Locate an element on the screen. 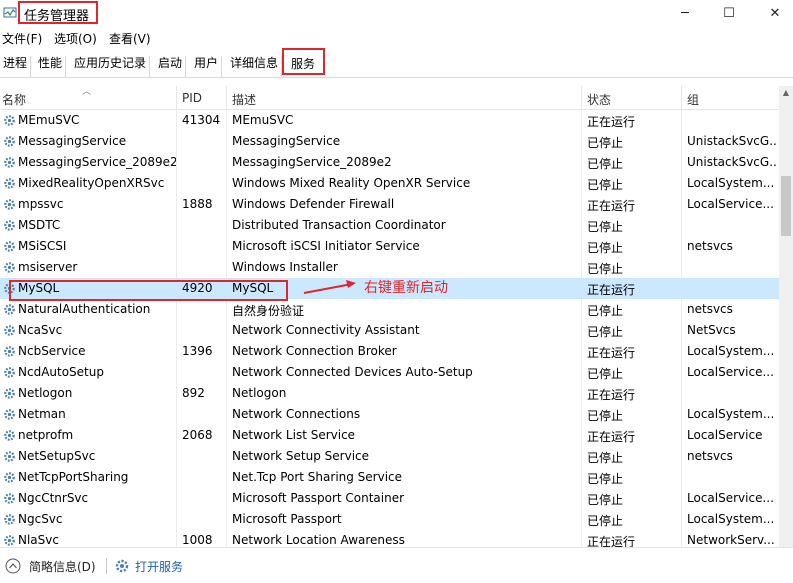  minimize-button: ─ is located at coordinates (685, 13).